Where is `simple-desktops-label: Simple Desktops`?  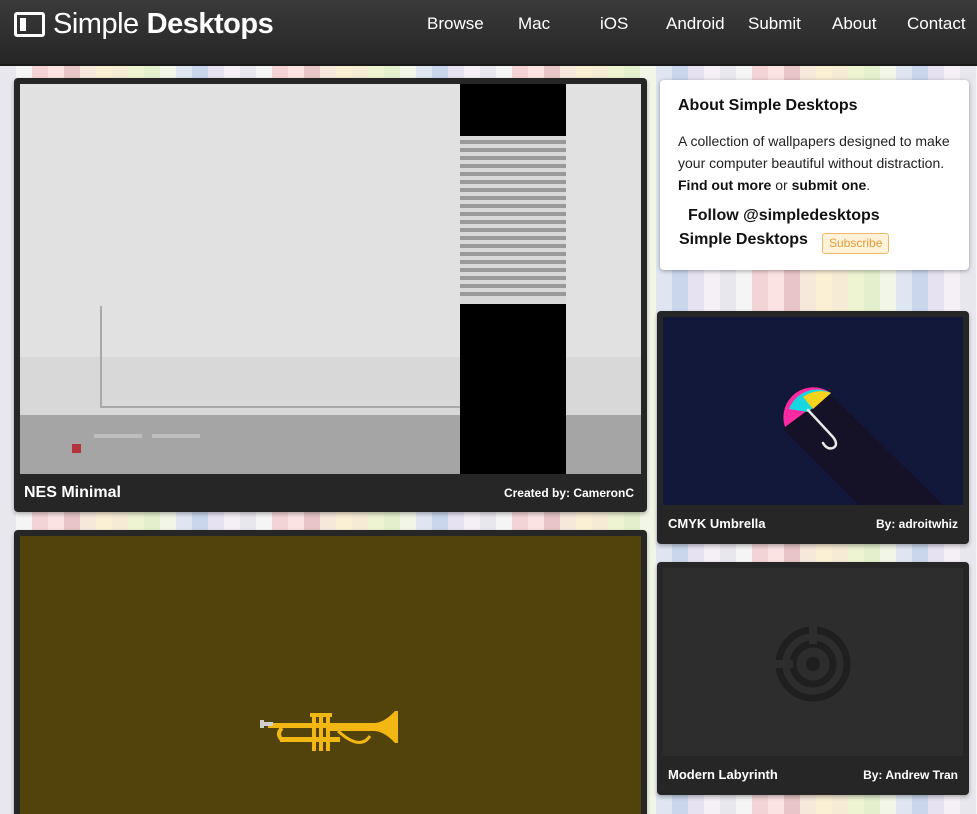 simple-desktops-label: Simple Desktops is located at coordinates (743, 239).